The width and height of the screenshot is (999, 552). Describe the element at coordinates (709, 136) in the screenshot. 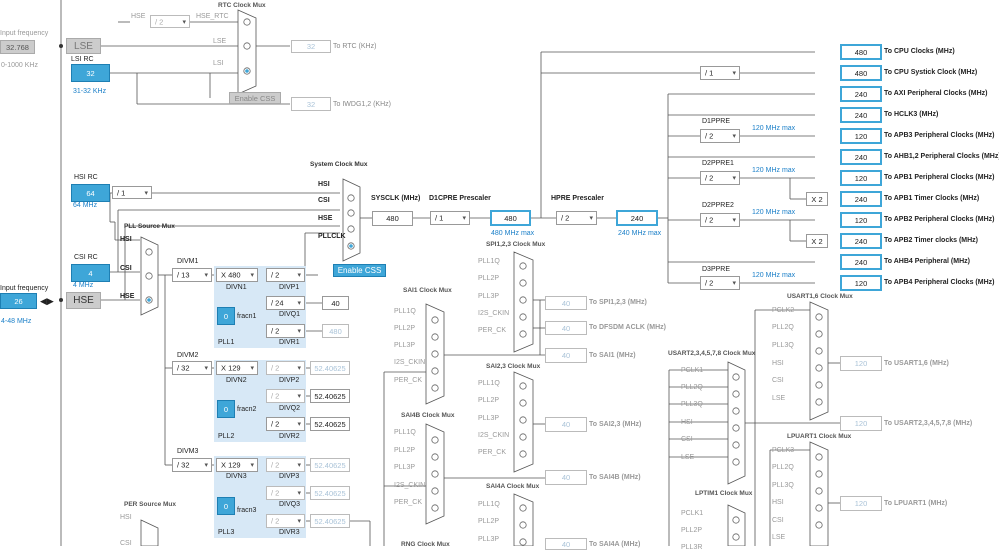

I see `d1ppre-value: / 2` at that location.